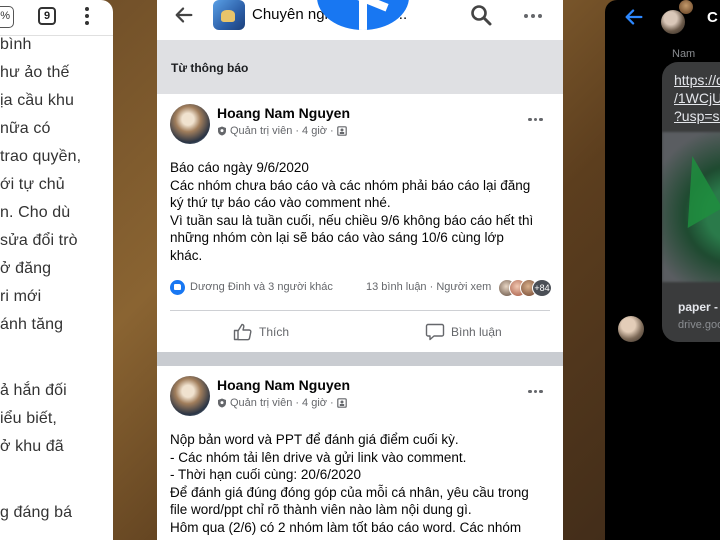 The height and width of the screenshot is (540, 720). I want to click on article-line: ở đăng, so click(26, 268).